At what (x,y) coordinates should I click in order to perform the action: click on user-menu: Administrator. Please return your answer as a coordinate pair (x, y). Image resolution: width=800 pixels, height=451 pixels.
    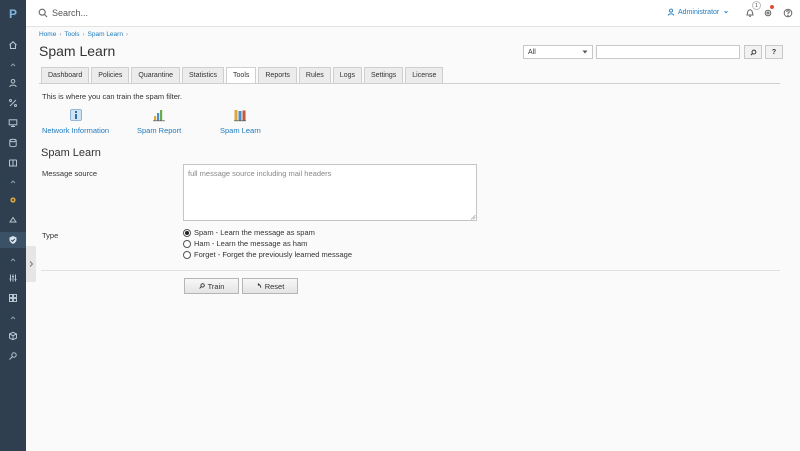
    Looking at the image, I should click on (698, 12).